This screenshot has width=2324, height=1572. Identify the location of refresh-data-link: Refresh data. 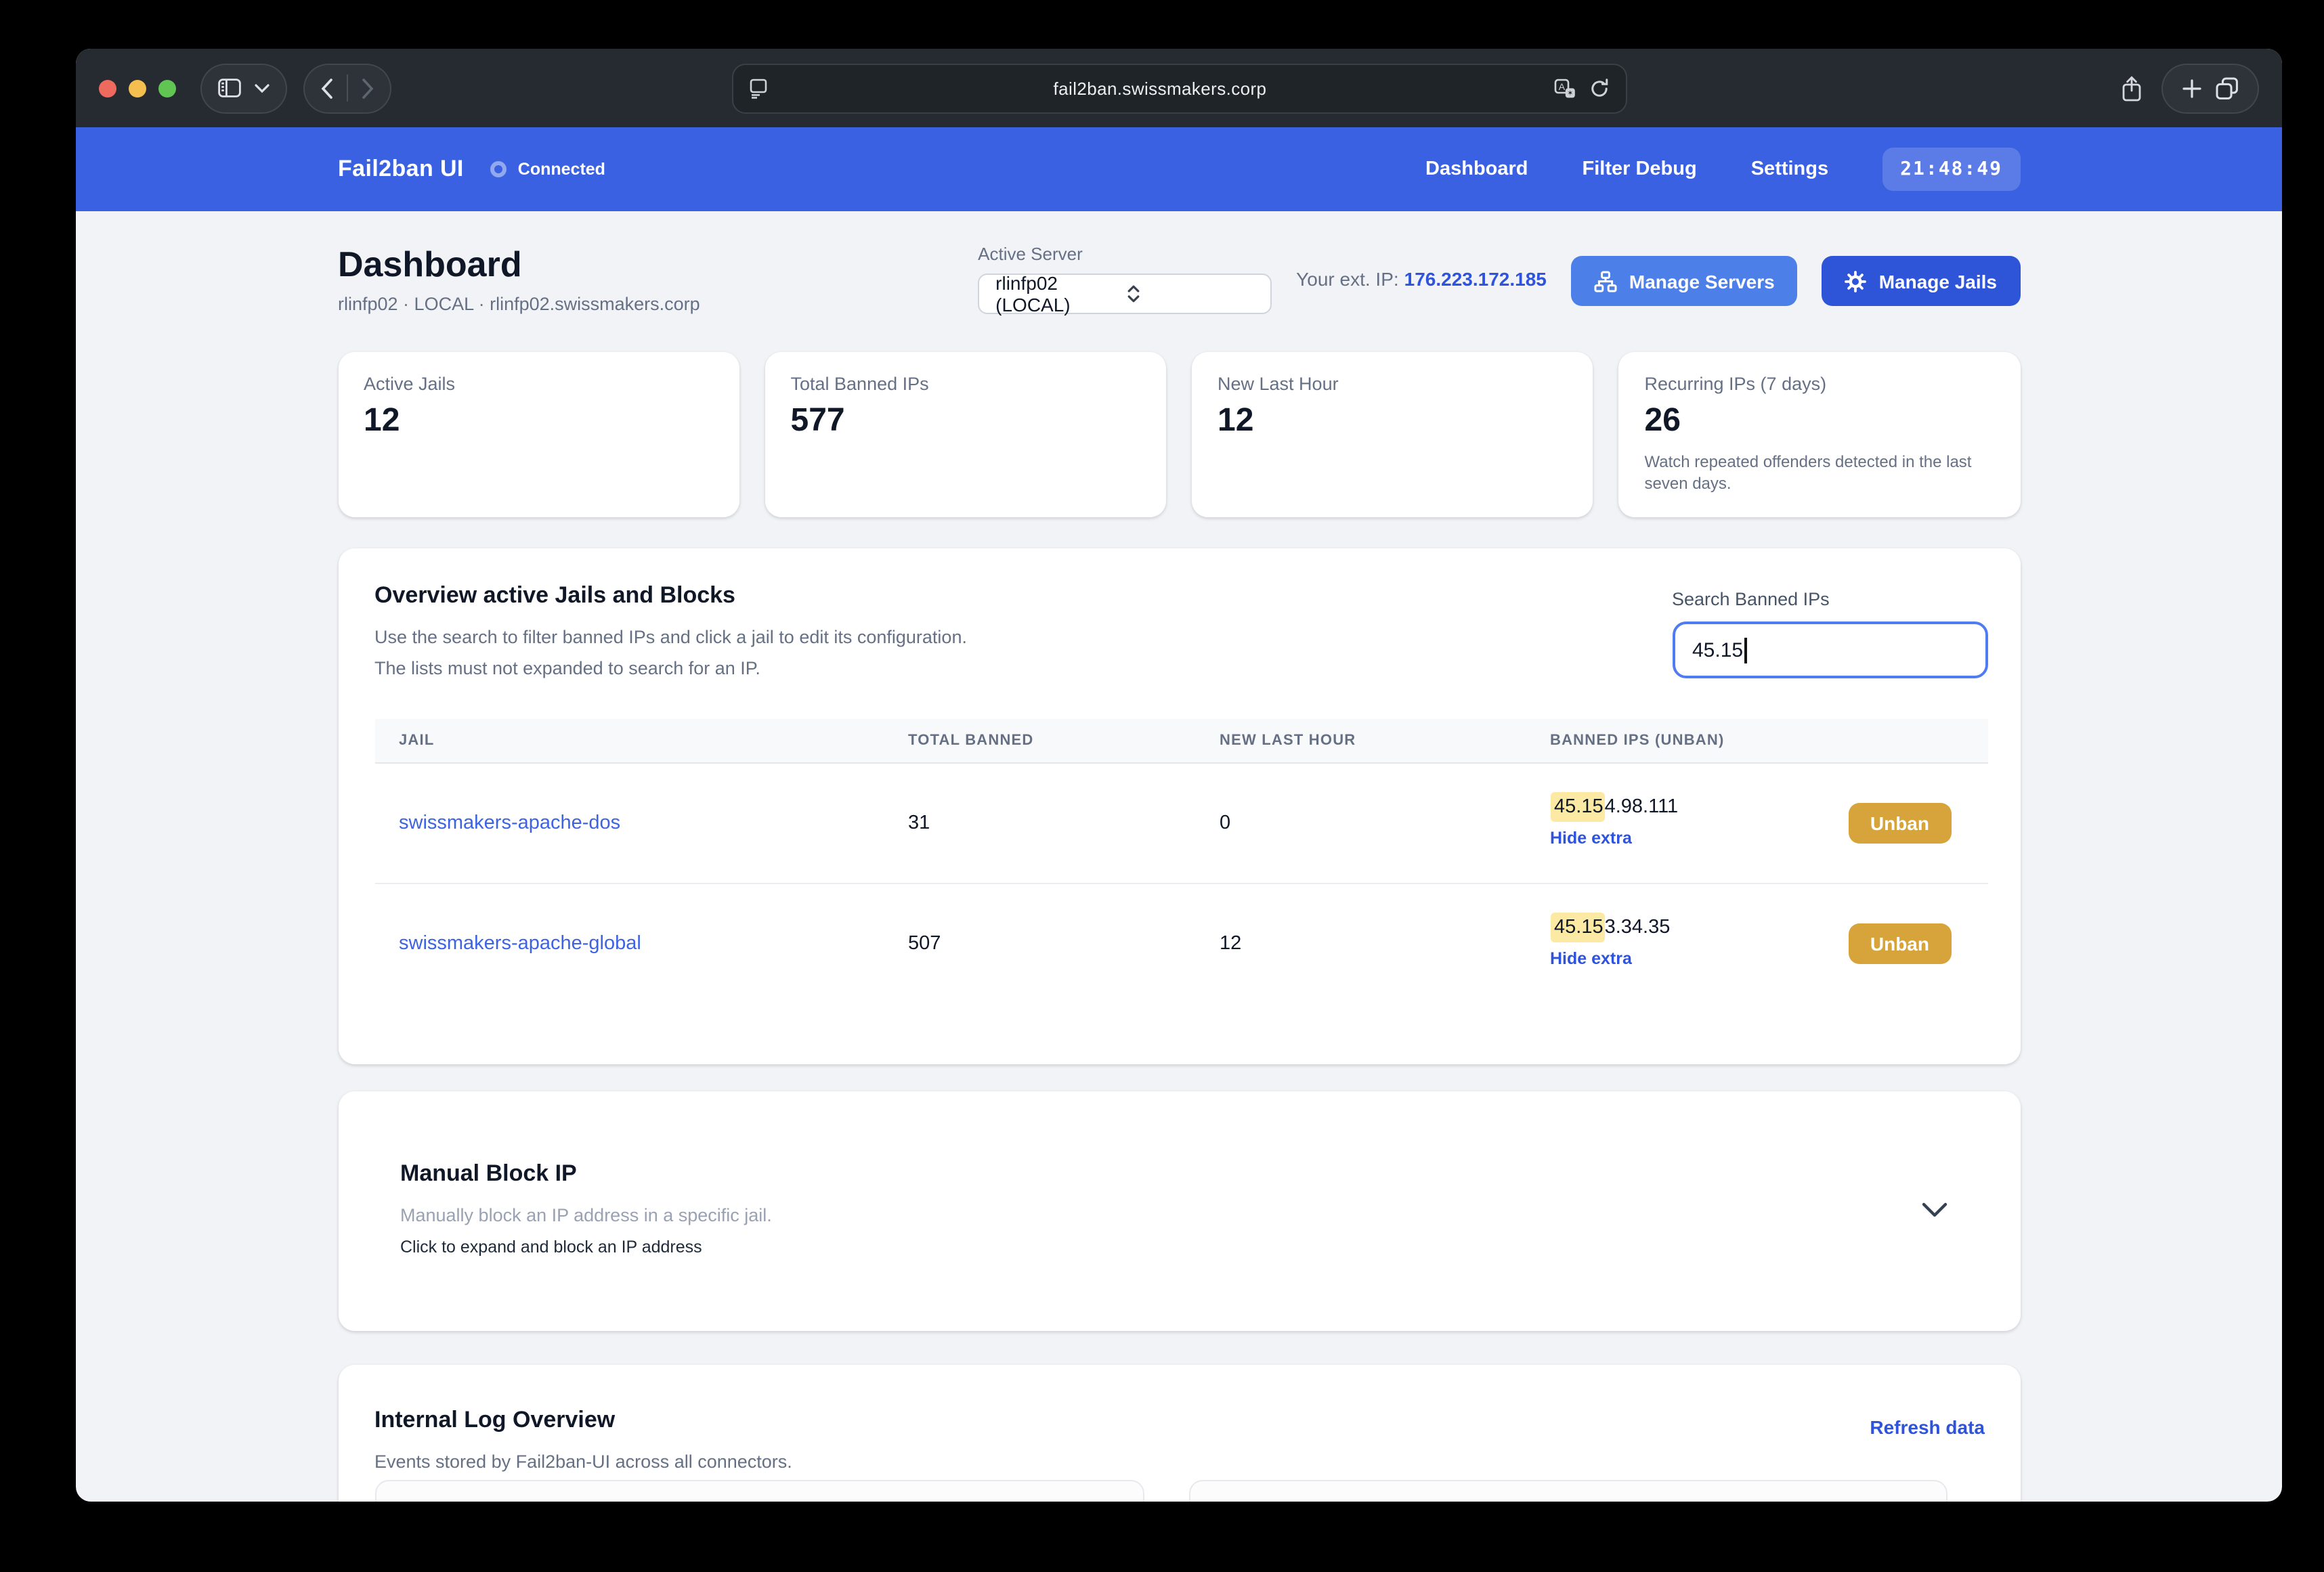
(1927, 1427).